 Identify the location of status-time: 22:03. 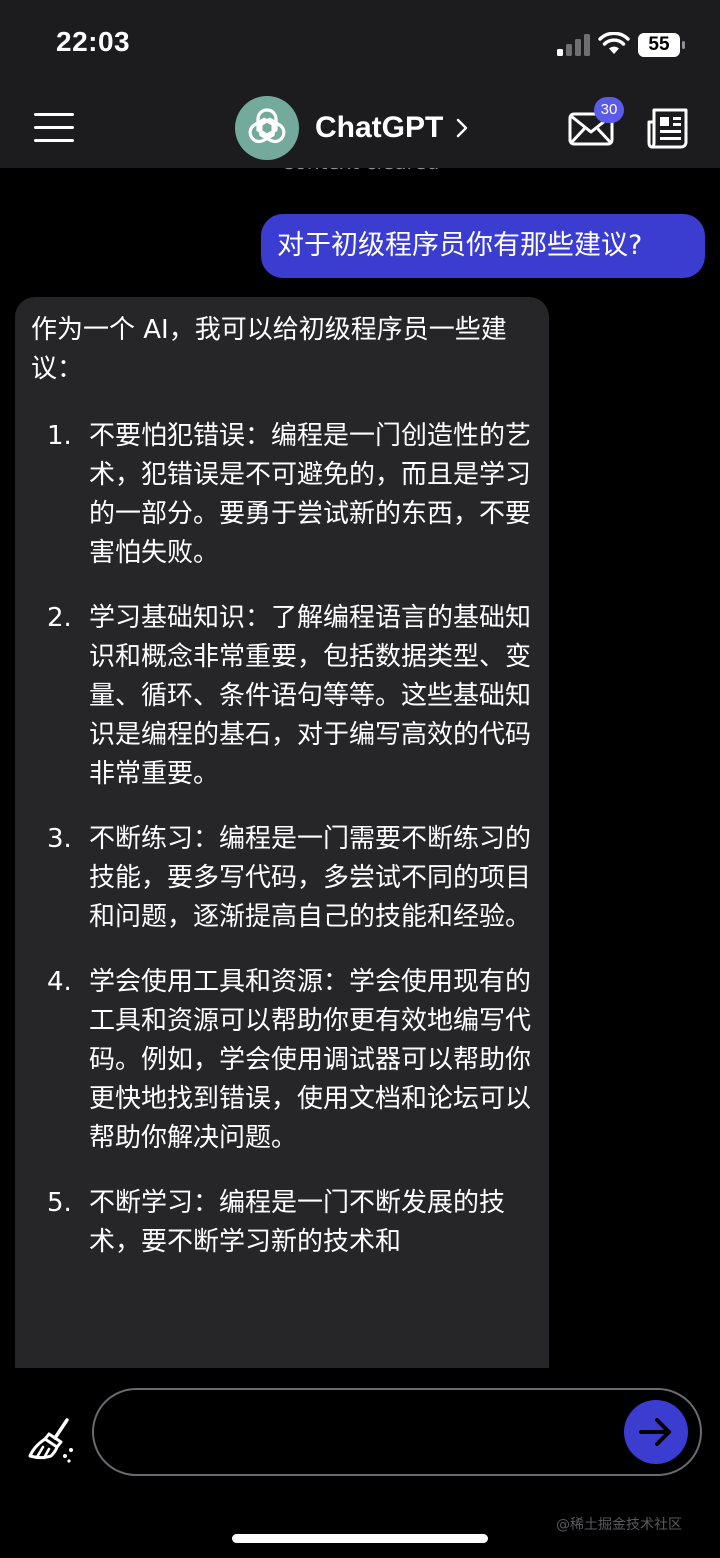
(93, 41).